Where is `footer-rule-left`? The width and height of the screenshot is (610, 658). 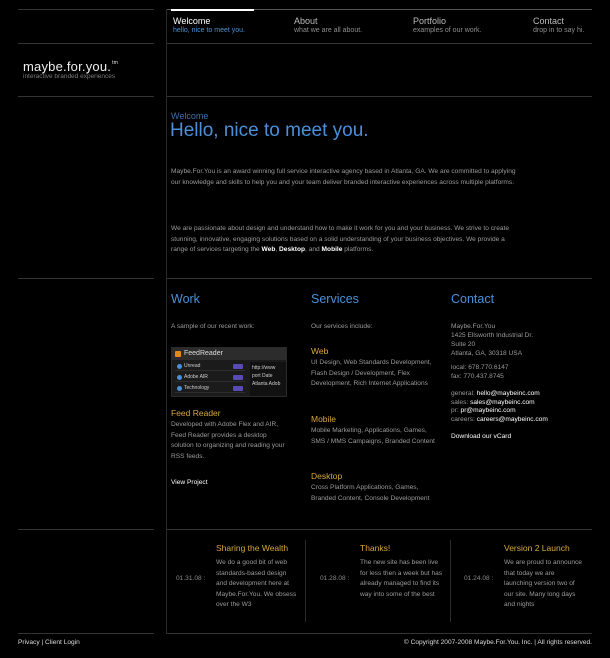
footer-rule-left is located at coordinates (86, 633).